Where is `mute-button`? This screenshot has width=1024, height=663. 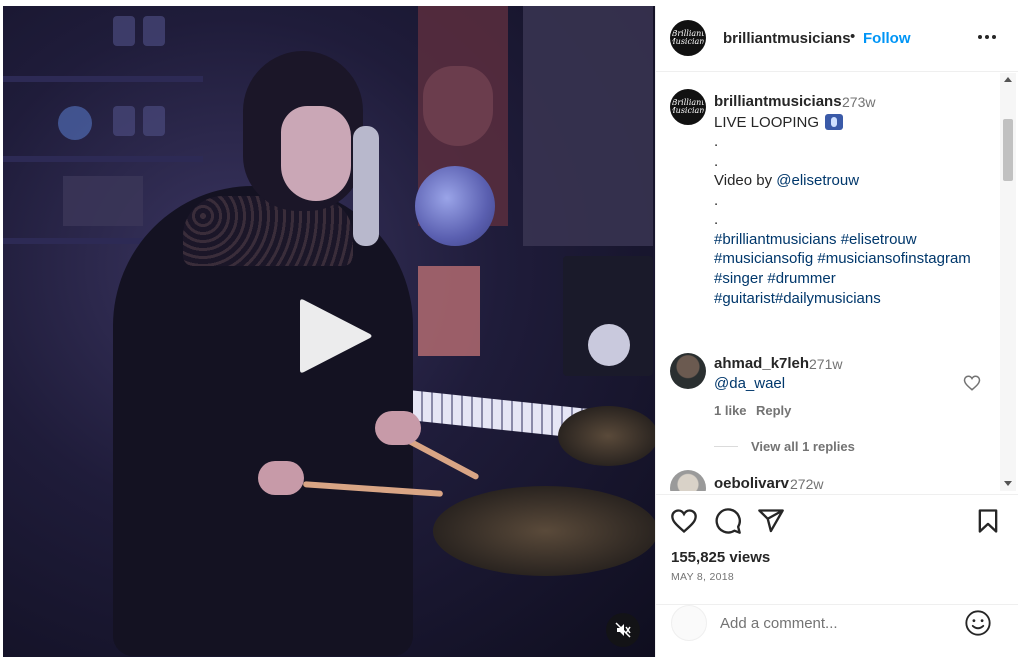
mute-button is located at coordinates (623, 630).